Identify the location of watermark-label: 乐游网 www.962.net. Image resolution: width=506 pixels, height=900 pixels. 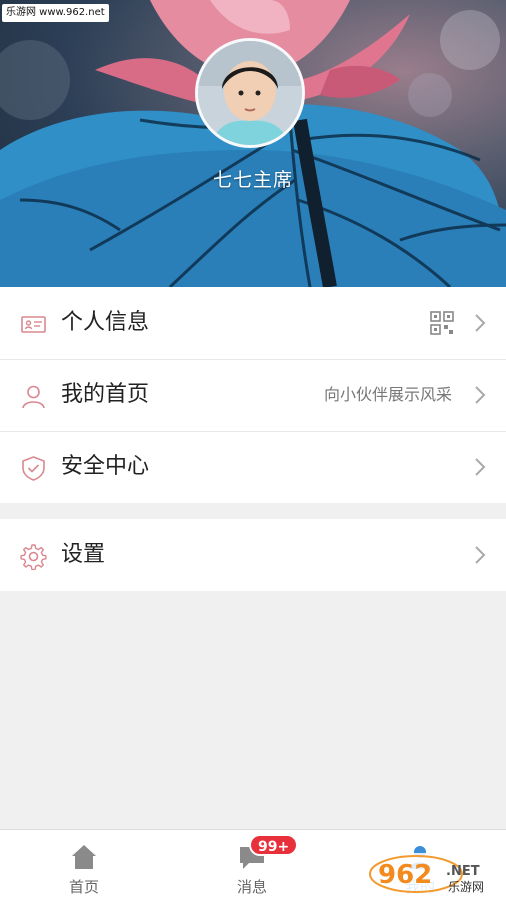
(55, 13).